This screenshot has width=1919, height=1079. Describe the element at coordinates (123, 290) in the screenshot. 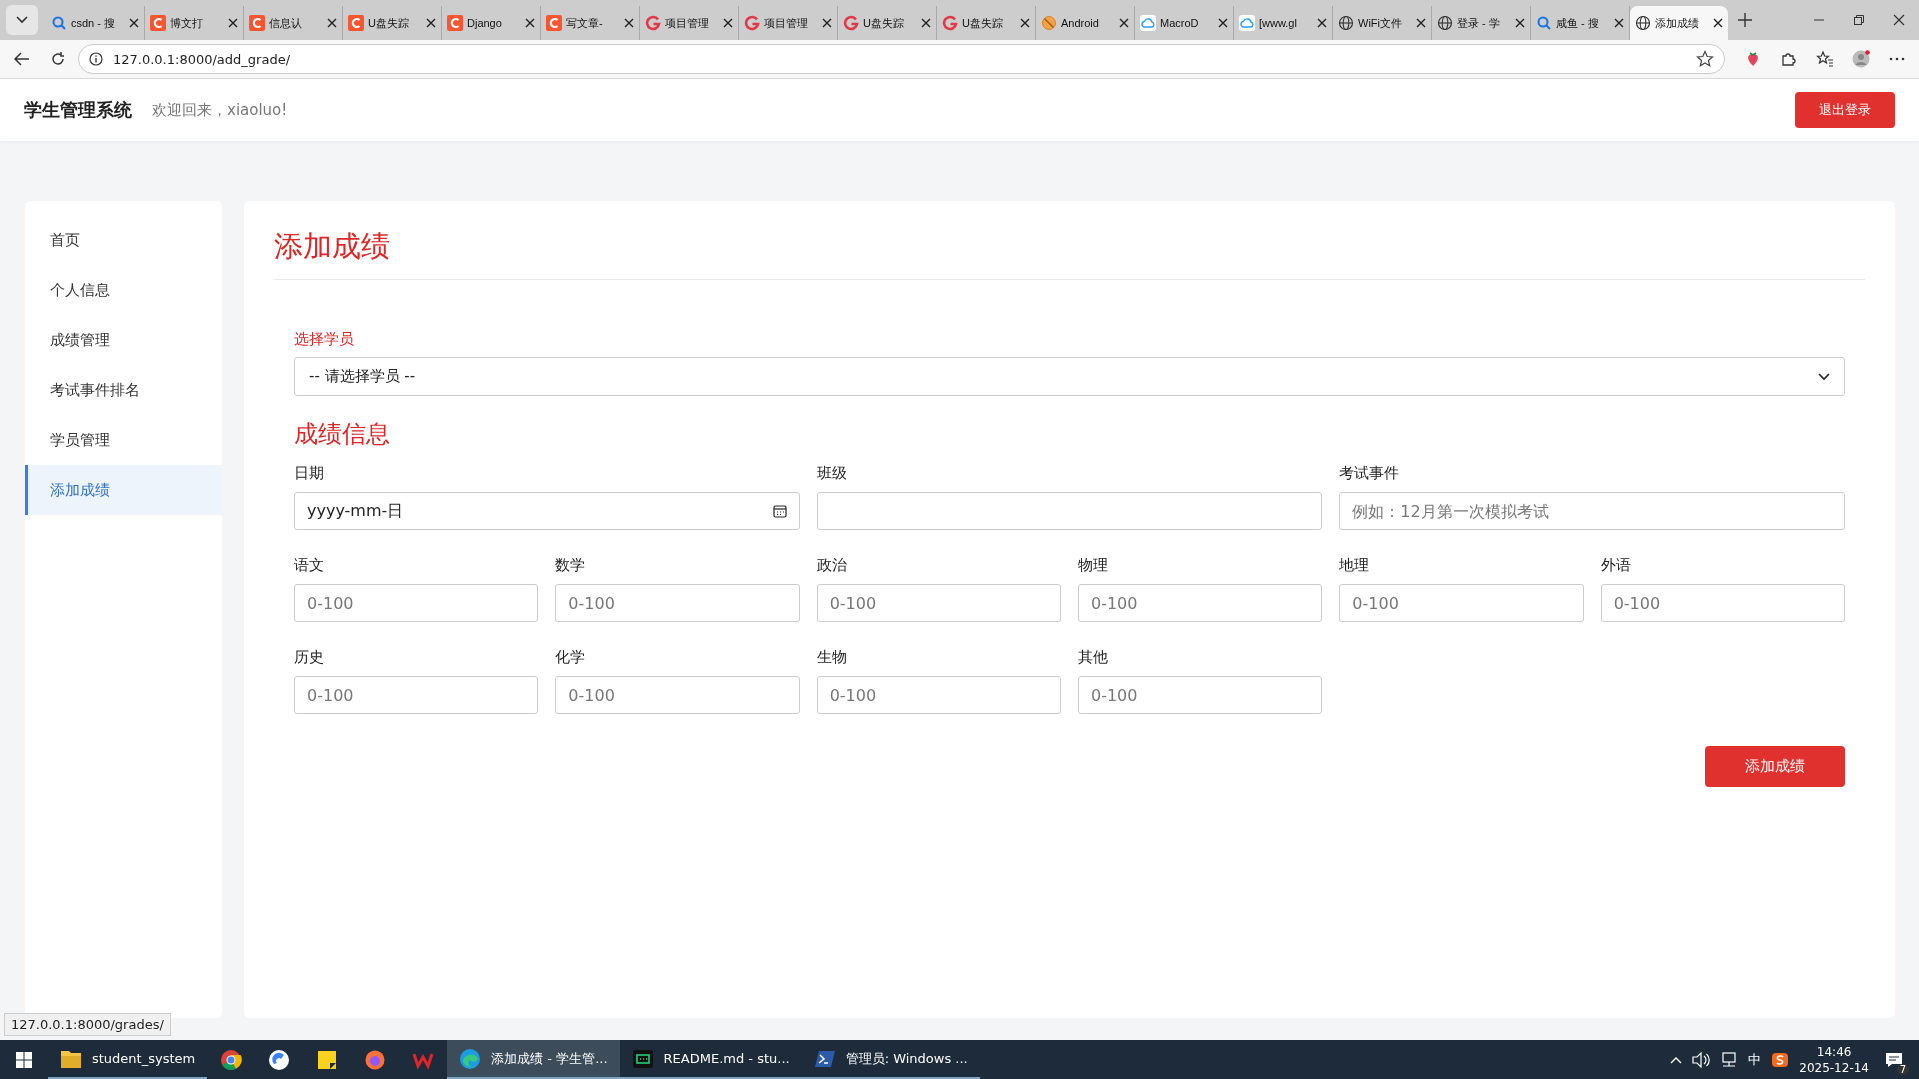

I see `sidebar-item: 个人信息` at that location.